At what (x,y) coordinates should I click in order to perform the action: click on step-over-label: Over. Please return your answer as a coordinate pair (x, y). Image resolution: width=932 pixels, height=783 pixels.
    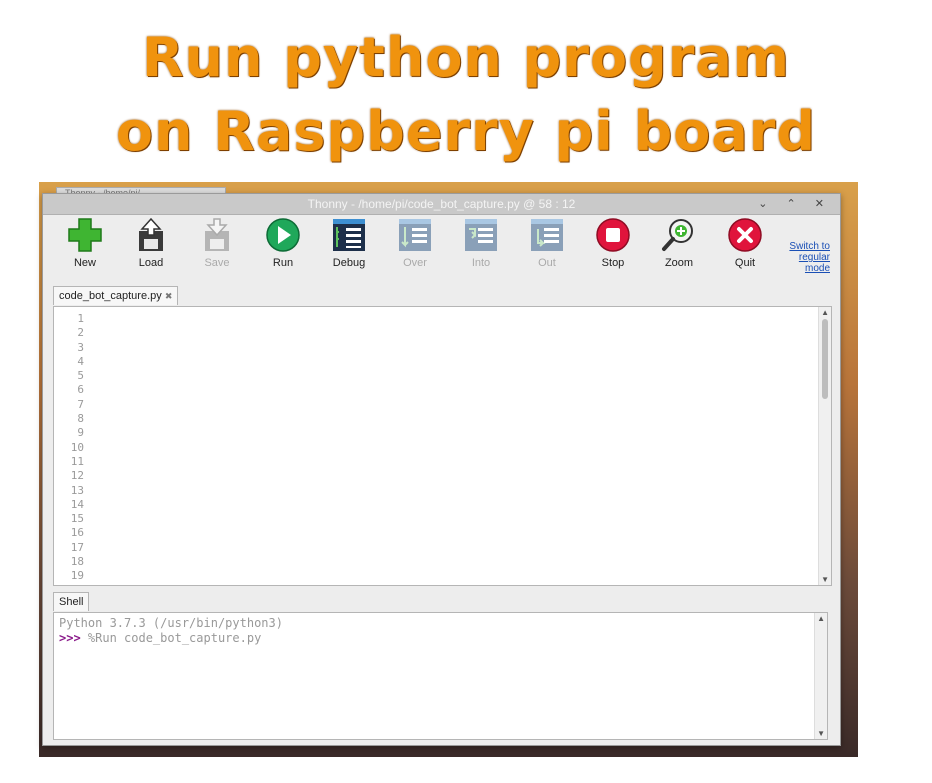
    Looking at the image, I should click on (415, 263).